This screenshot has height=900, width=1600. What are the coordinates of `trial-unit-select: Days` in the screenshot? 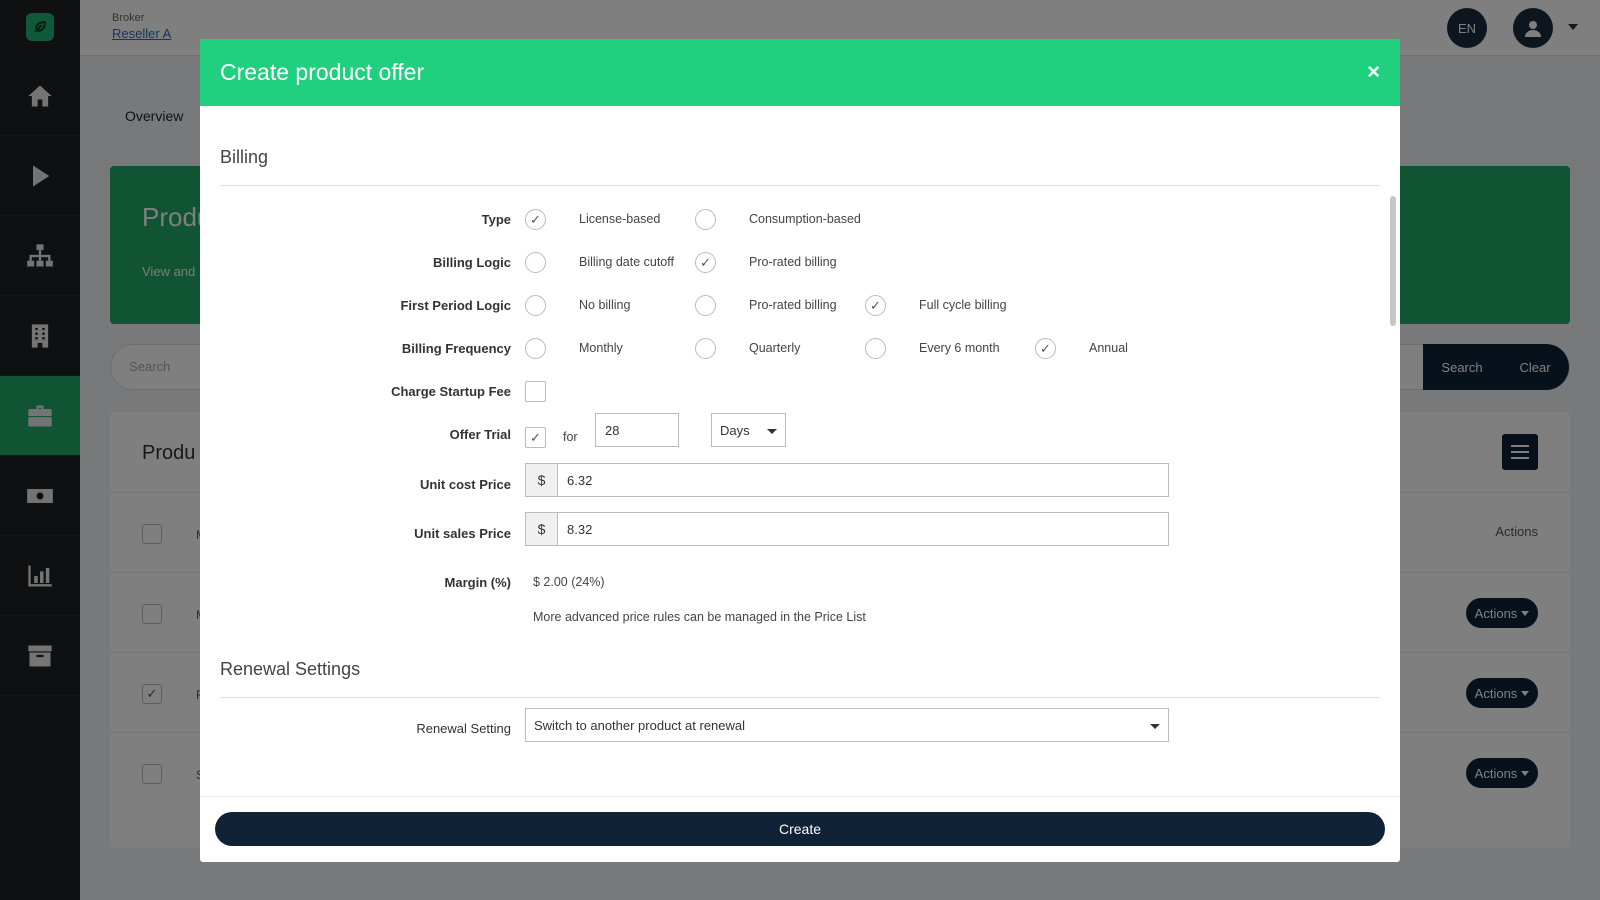 It's located at (748, 430).